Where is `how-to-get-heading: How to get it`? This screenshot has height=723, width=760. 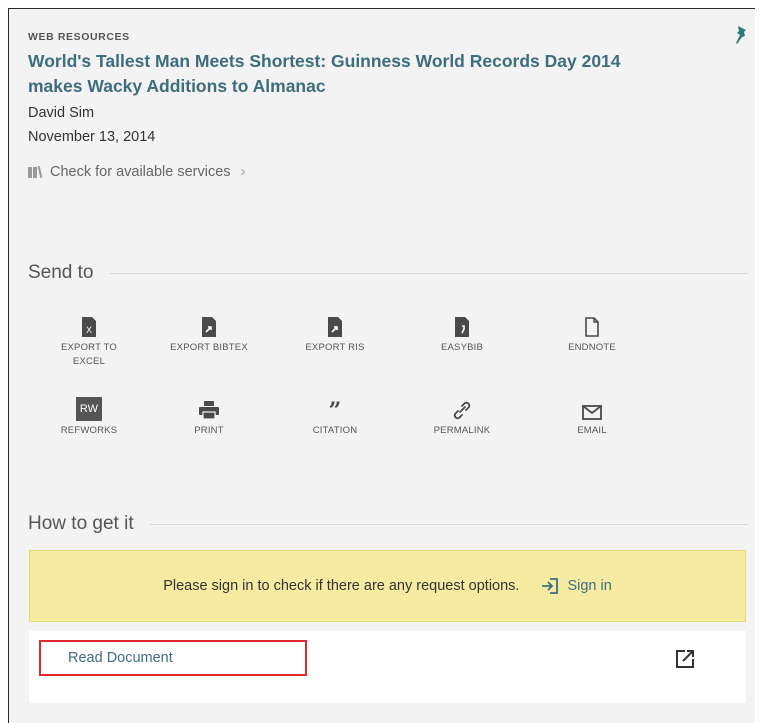 how-to-get-heading: How to get it is located at coordinates (81, 523).